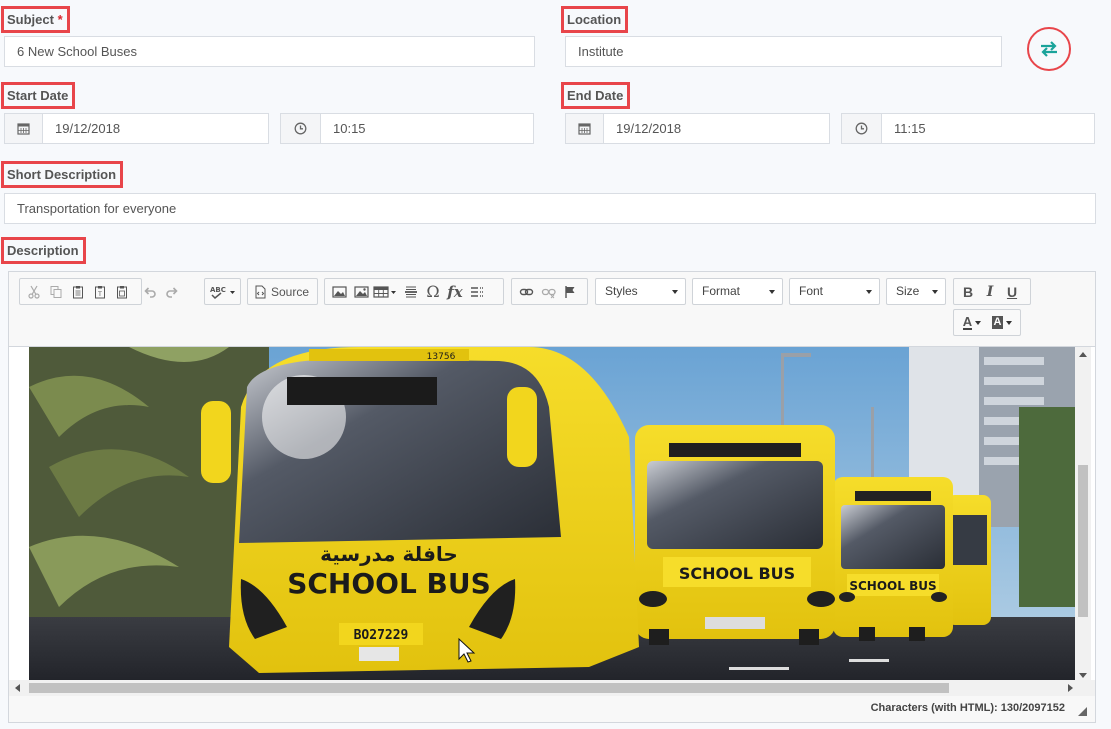  I want to click on bus3-label-text: SCHOOL BUS, so click(892, 586).